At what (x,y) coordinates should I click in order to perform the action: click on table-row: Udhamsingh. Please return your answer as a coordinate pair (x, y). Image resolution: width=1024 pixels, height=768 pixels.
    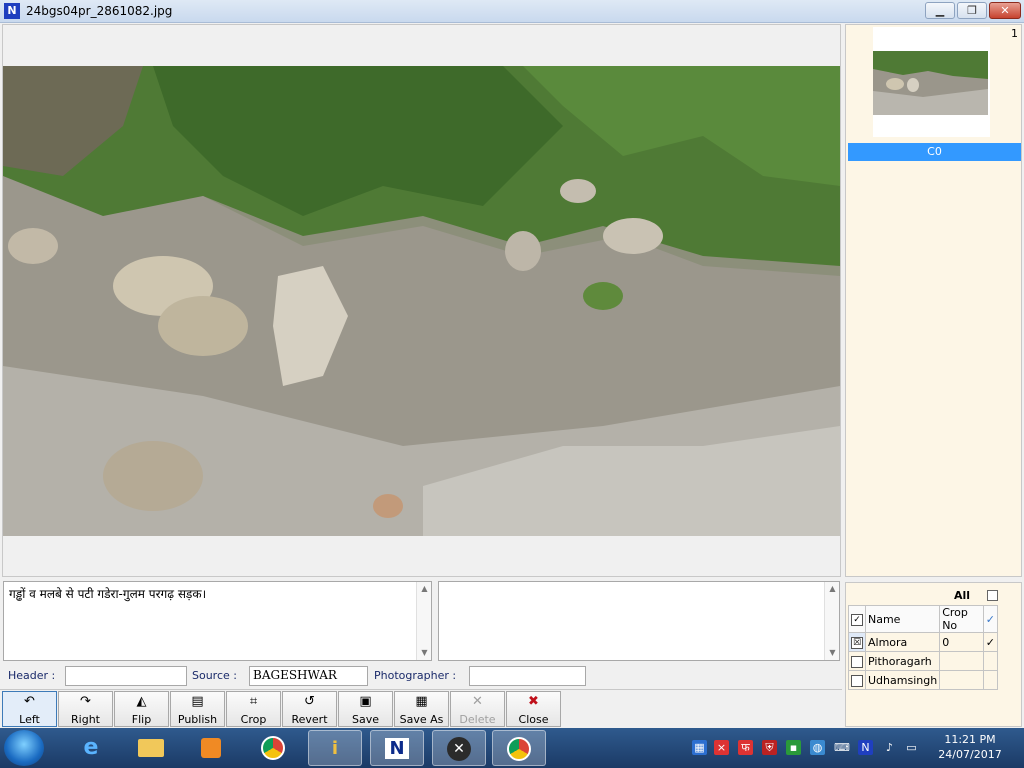
    Looking at the image, I should click on (923, 680).